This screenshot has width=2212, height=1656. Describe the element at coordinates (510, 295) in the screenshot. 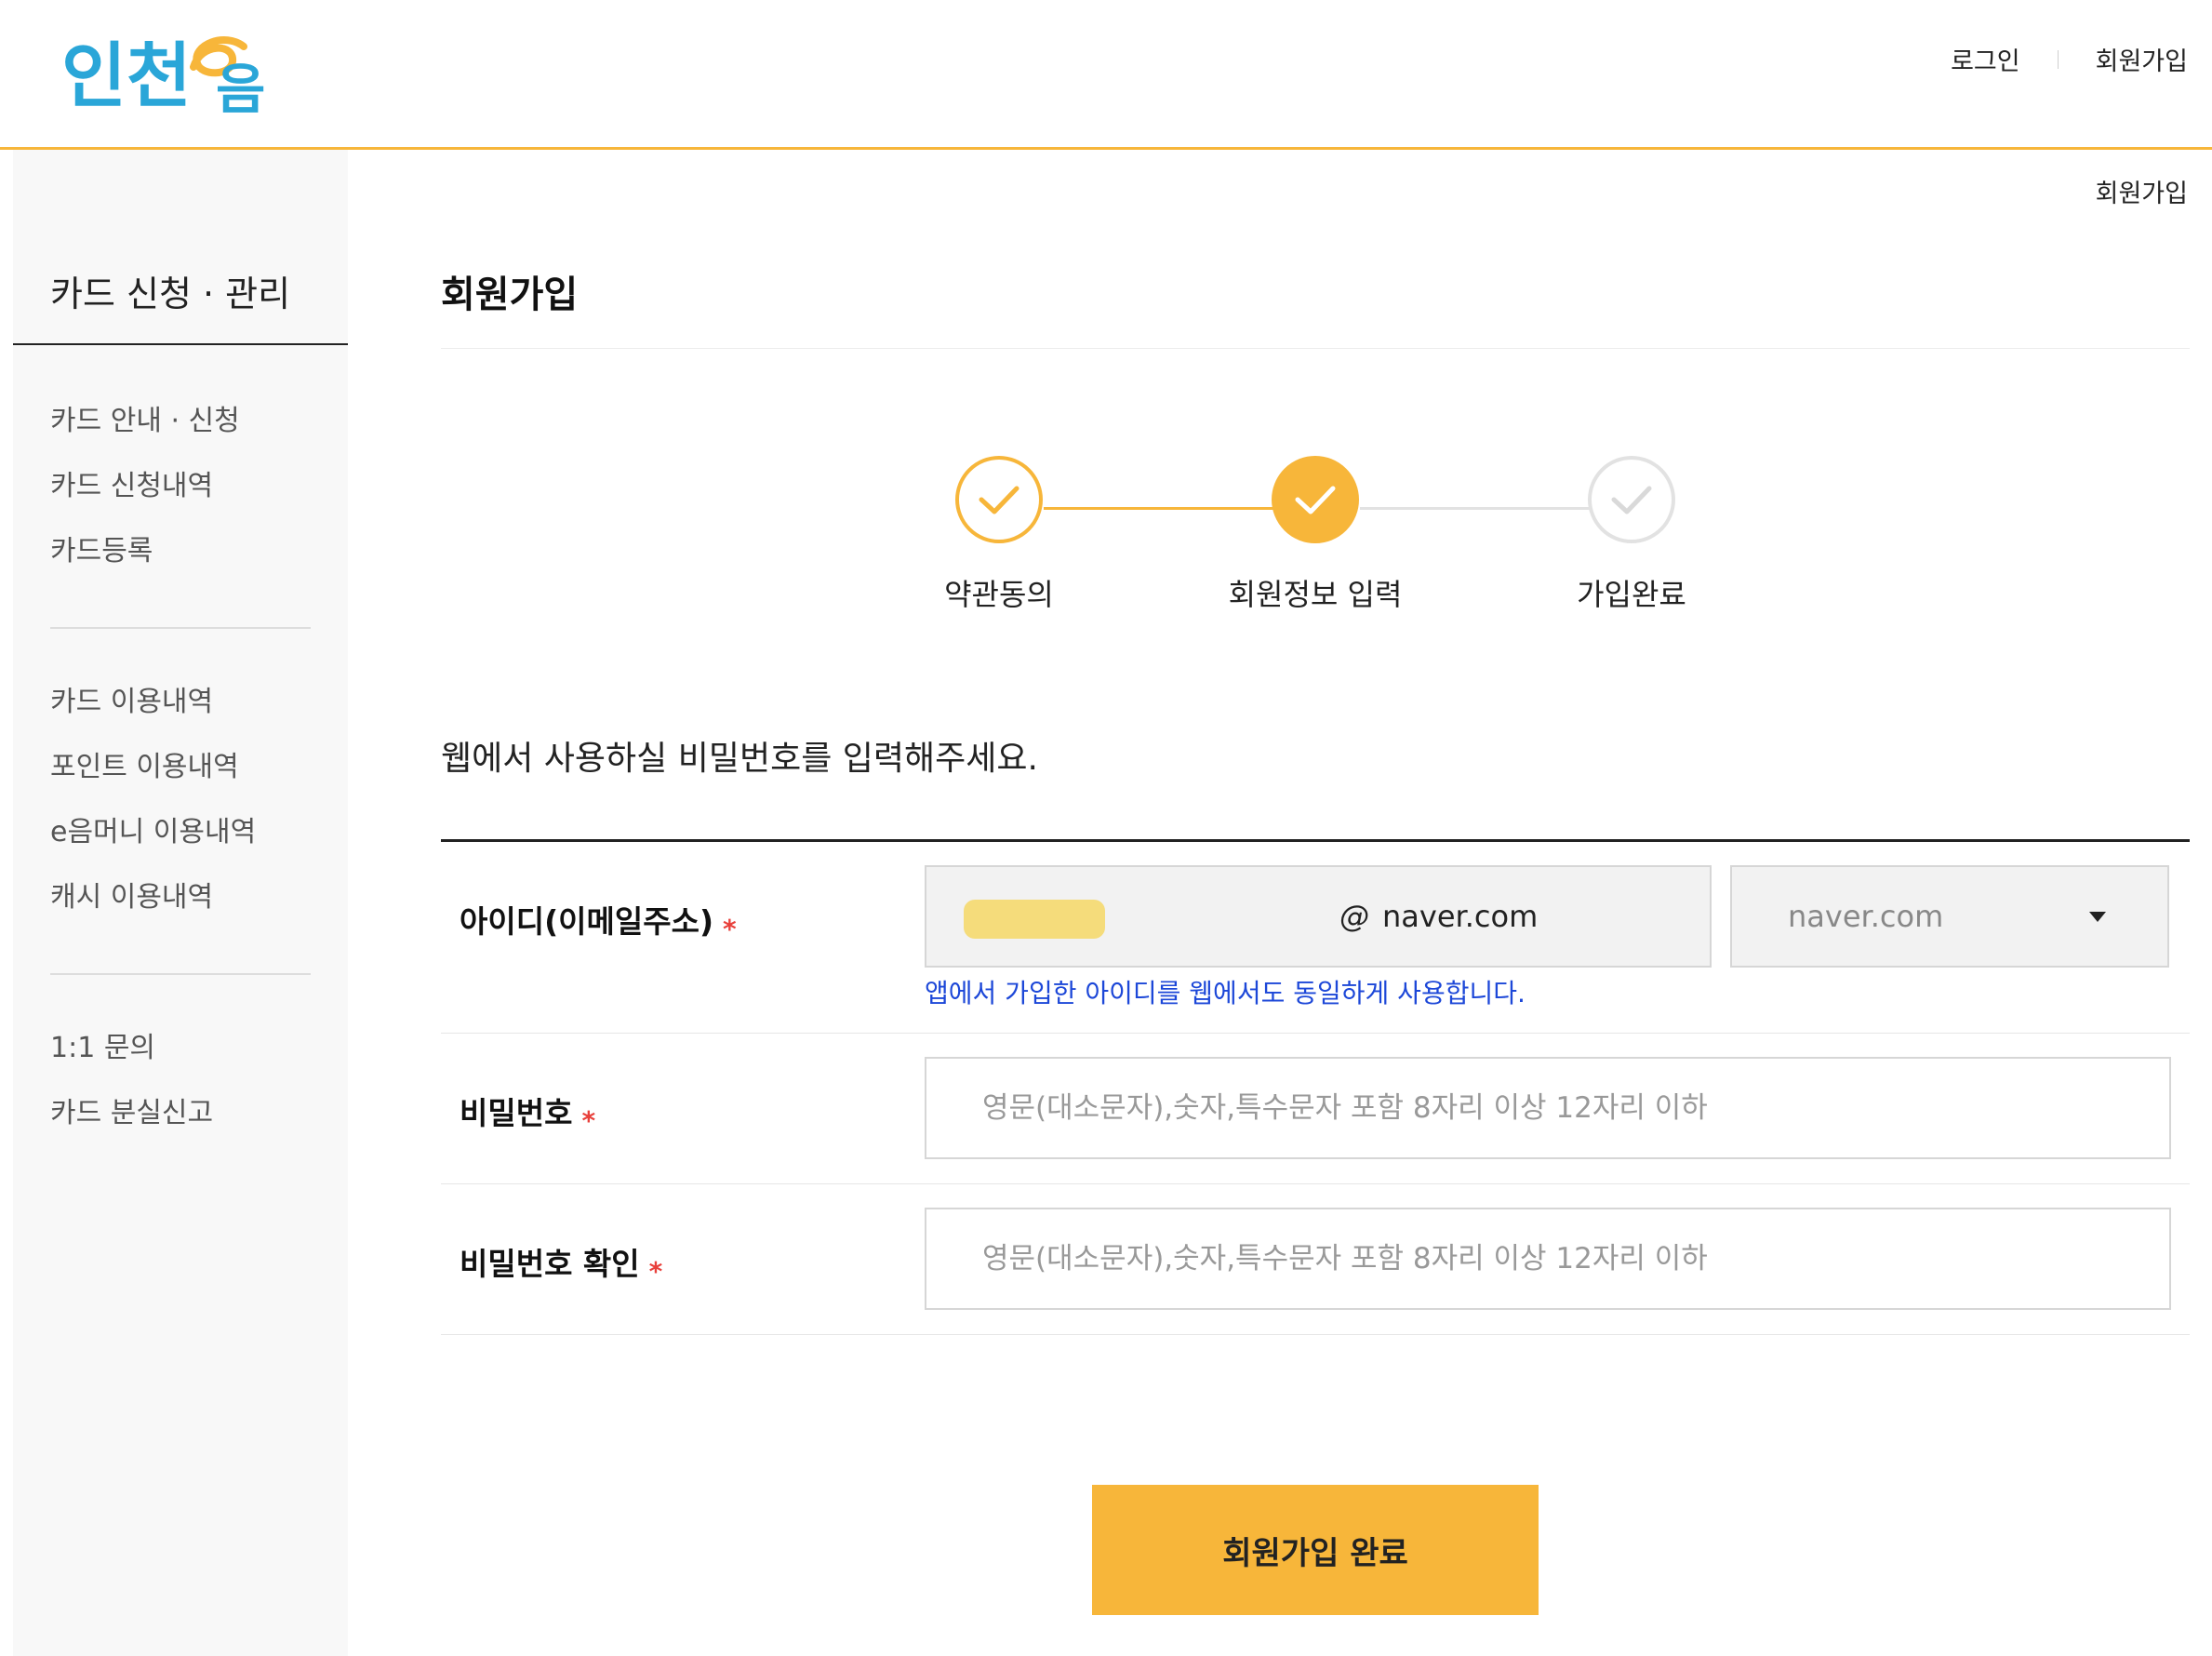

I see `page-title: 회원가입` at that location.